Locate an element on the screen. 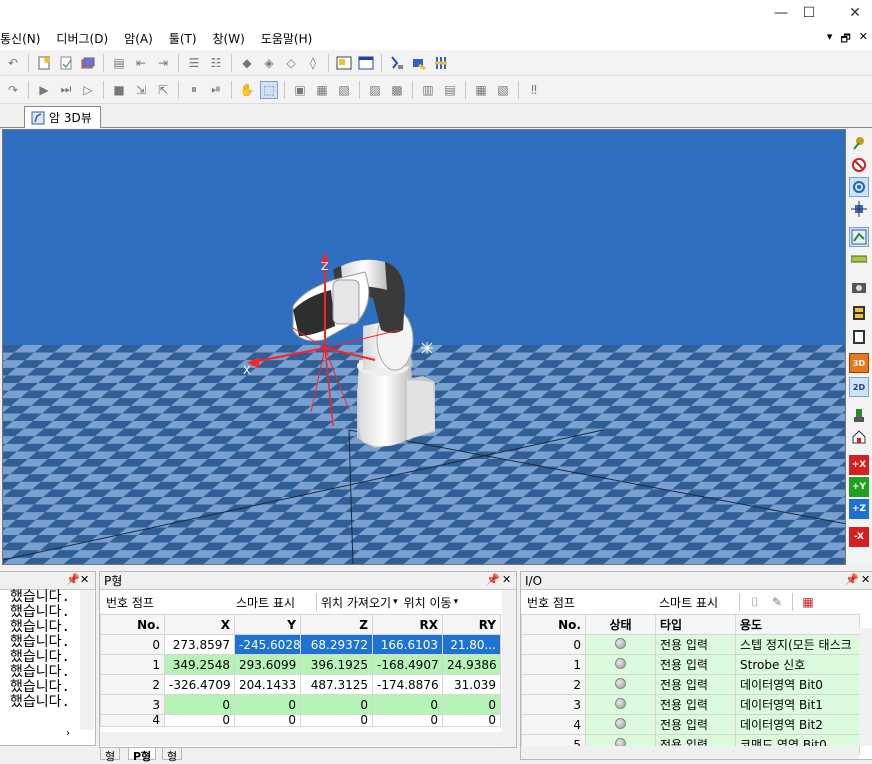  mdi-close-icon: ✕ is located at coordinates (863, 39).